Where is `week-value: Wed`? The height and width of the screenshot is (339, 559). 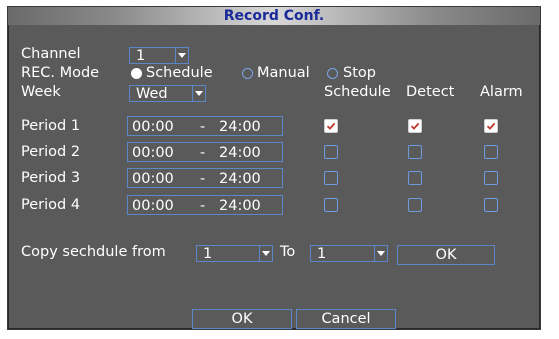
week-value: Wed is located at coordinates (152, 94).